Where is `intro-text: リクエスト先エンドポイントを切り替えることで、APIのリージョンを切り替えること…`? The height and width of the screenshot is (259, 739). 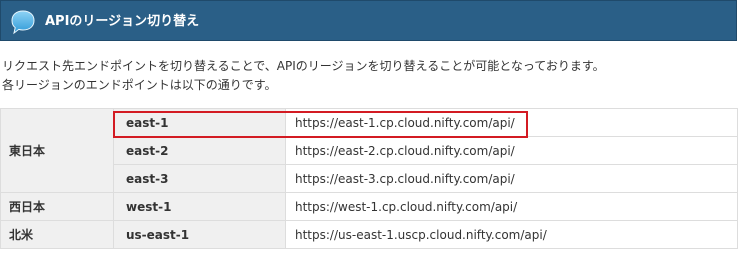 intro-text: リクエスト先エンドポイントを切り替えることで、APIのリージョンを切り替えること… is located at coordinates (303, 76).